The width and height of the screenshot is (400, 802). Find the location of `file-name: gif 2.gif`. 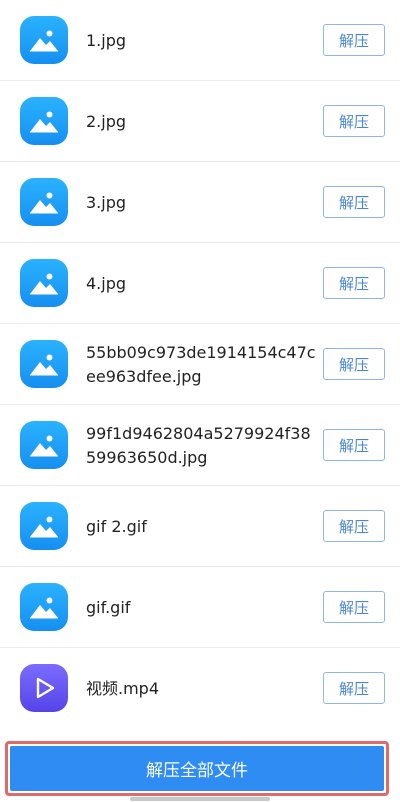

file-name: gif 2.gif is located at coordinates (116, 526).